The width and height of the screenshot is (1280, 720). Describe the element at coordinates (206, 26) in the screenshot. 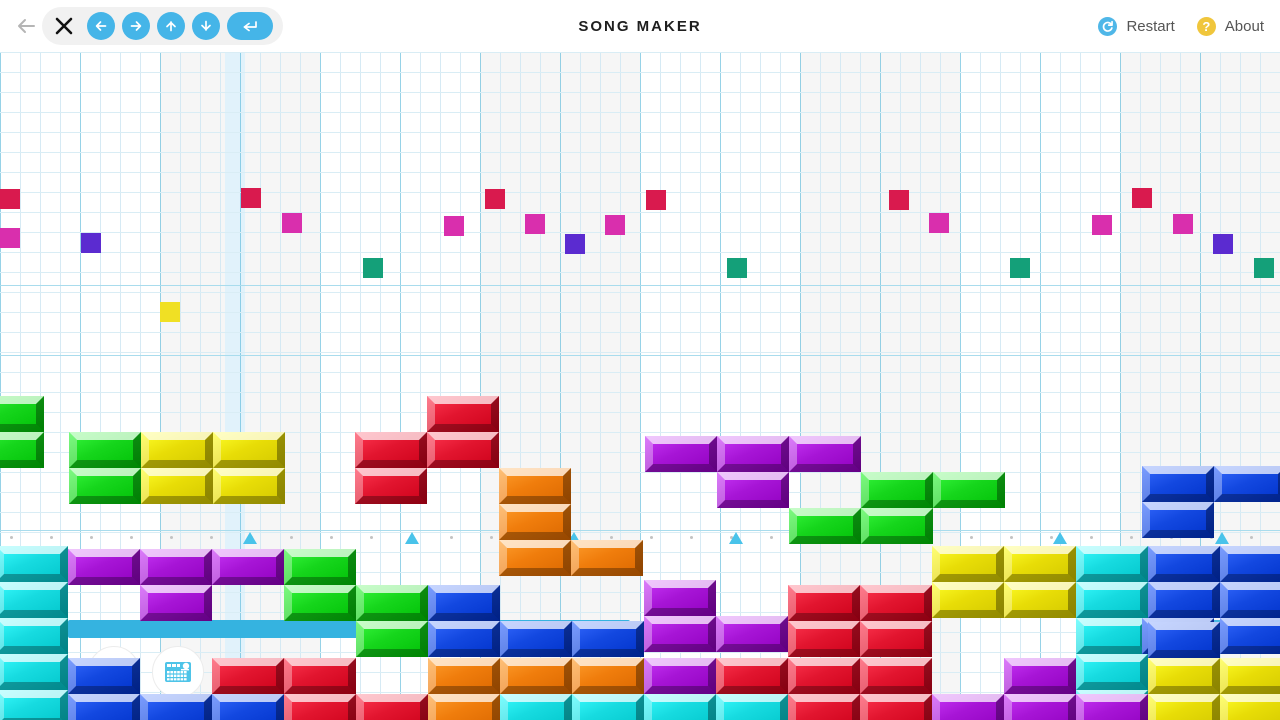

I see `arrow-down-icon` at that location.